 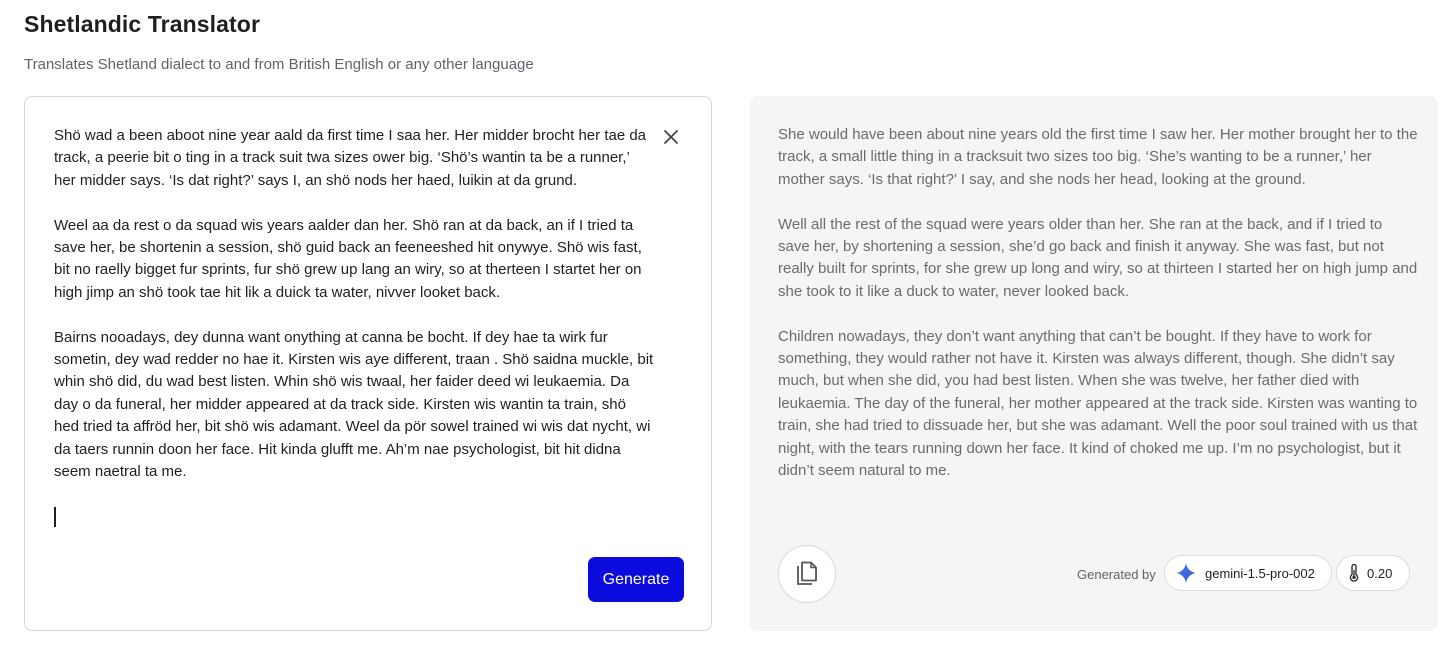 What do you see at coordinates (636, 579) in the screenshot?
I see `generate-button: Generate` at bounding box center [636, 579].